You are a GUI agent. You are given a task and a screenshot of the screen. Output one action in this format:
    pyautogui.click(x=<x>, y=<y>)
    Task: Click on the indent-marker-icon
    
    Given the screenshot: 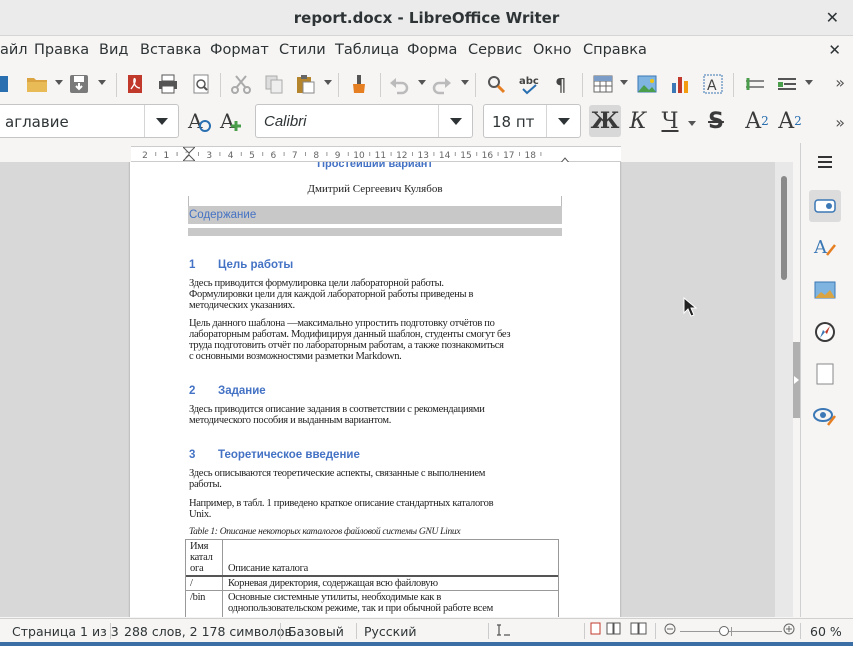 What is the action you would take?
    pyautogui.click(x=189, y=154)
    